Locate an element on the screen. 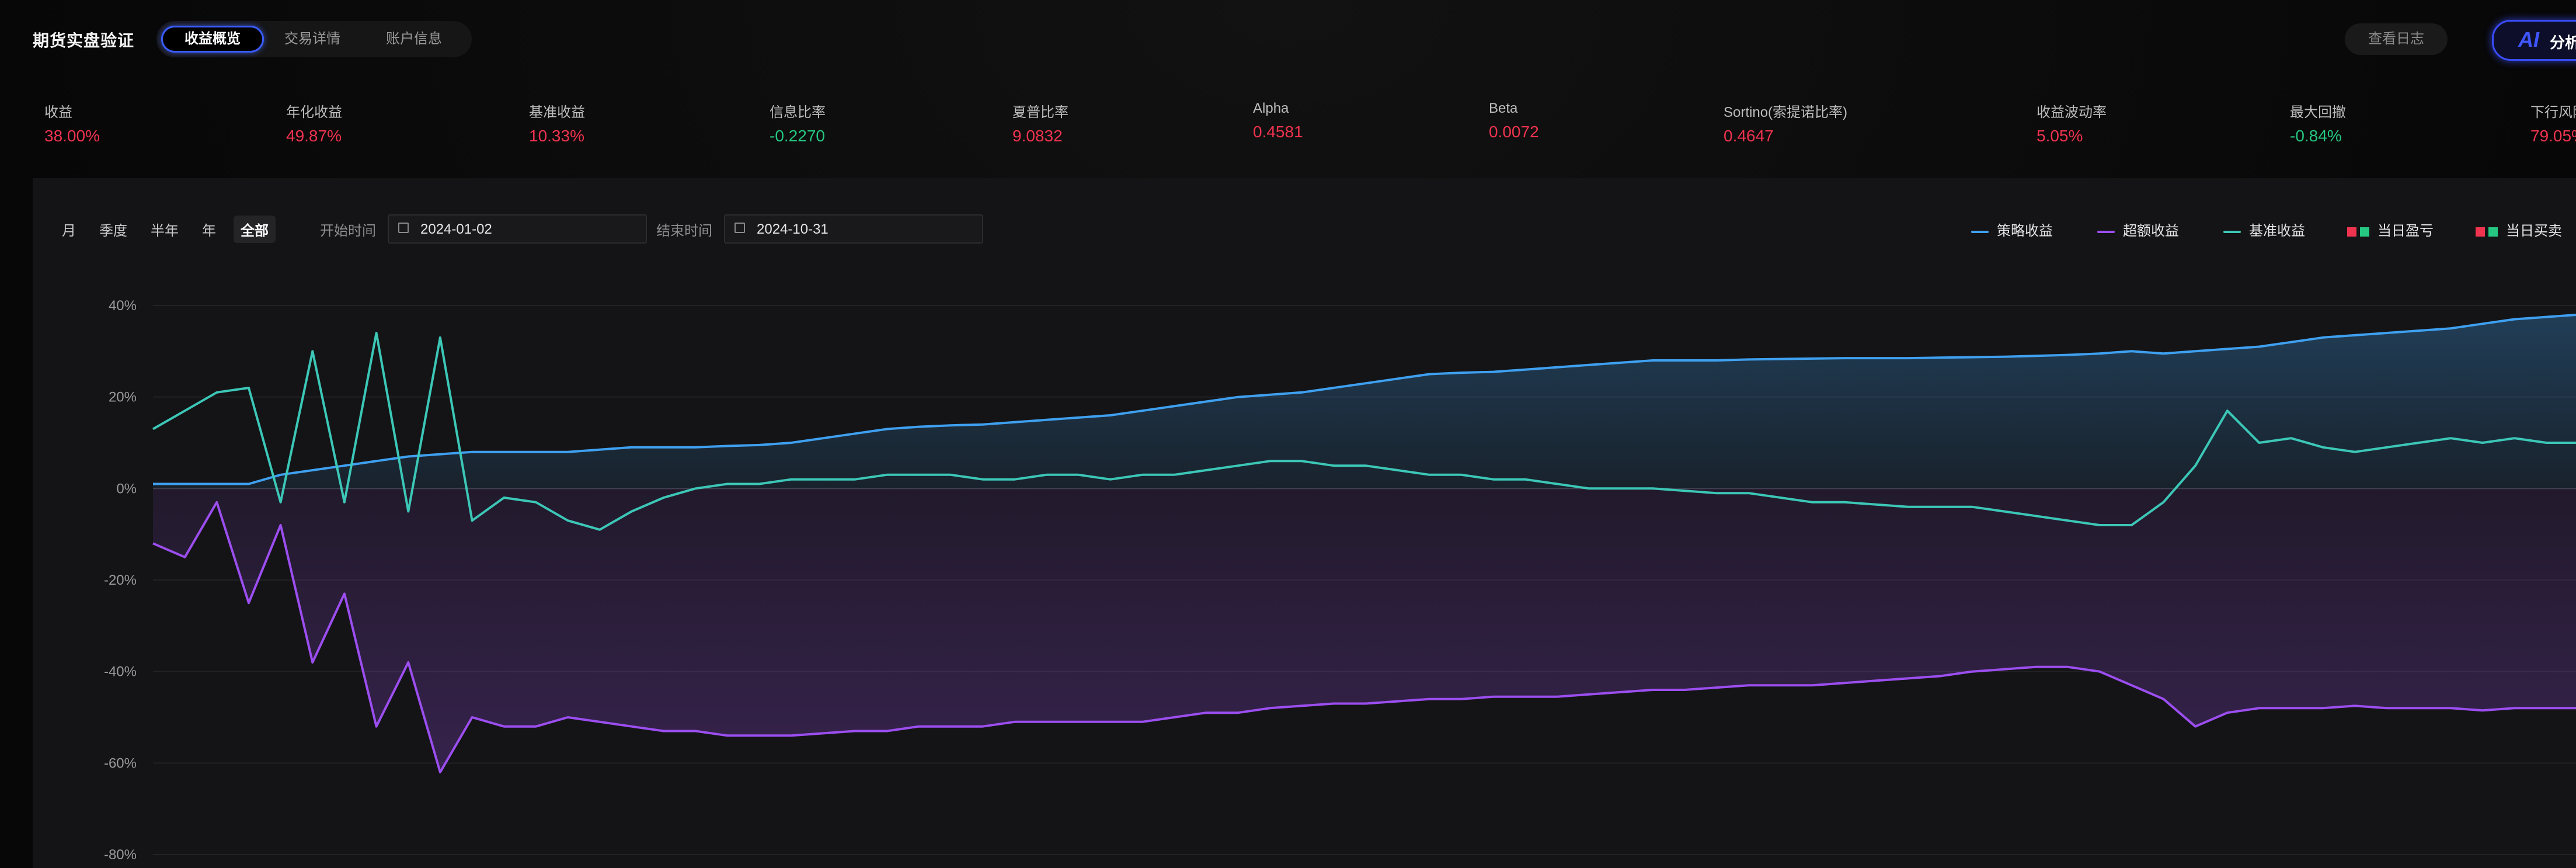  metric-label: Alpha is located at coordinates (1271, 108).